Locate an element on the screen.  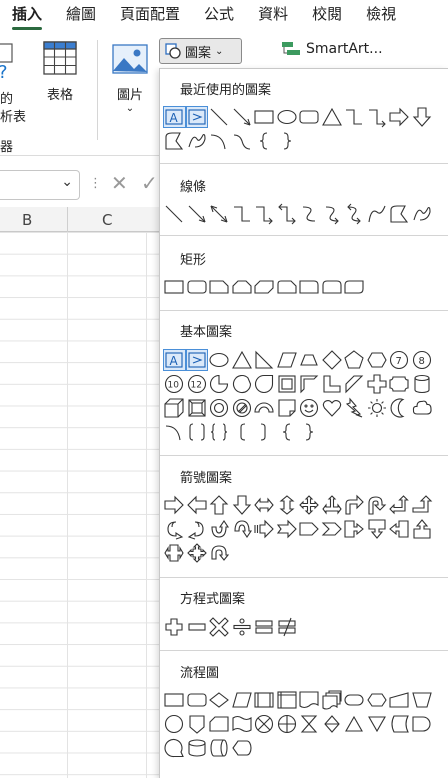
diamond-shape-icon is located at coordinates (332, 360).